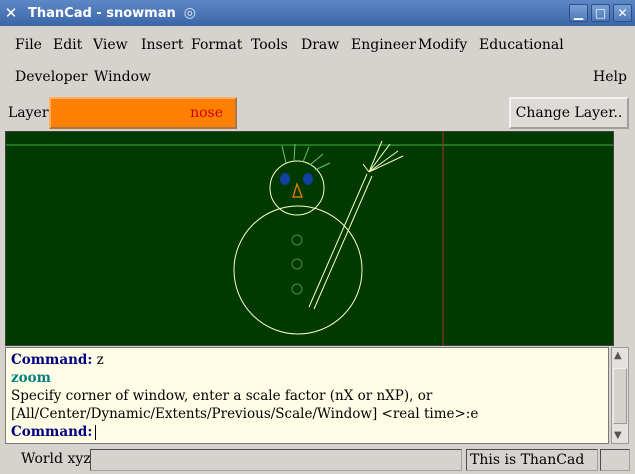 This screenshot has height=474, width=635. Describe the element at coordinates (320, 45) in the screenshot. I see `menu-draw: Draw` at that location.